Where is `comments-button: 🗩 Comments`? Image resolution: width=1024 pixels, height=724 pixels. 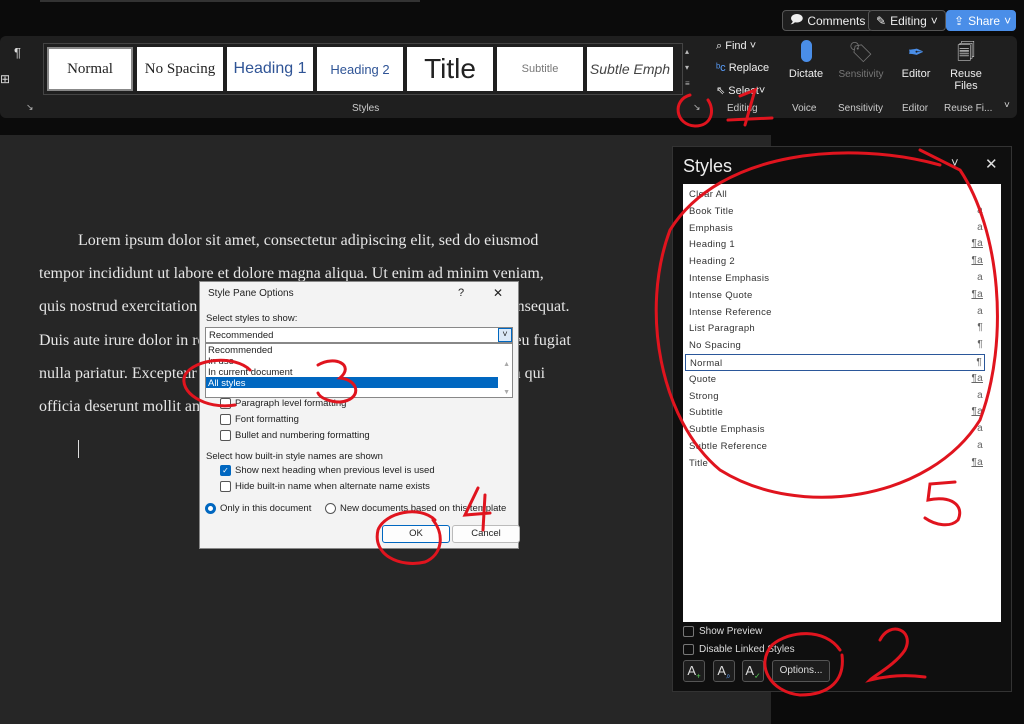 comments-button: 🗩 Comments is located at coordinates (828, 20).